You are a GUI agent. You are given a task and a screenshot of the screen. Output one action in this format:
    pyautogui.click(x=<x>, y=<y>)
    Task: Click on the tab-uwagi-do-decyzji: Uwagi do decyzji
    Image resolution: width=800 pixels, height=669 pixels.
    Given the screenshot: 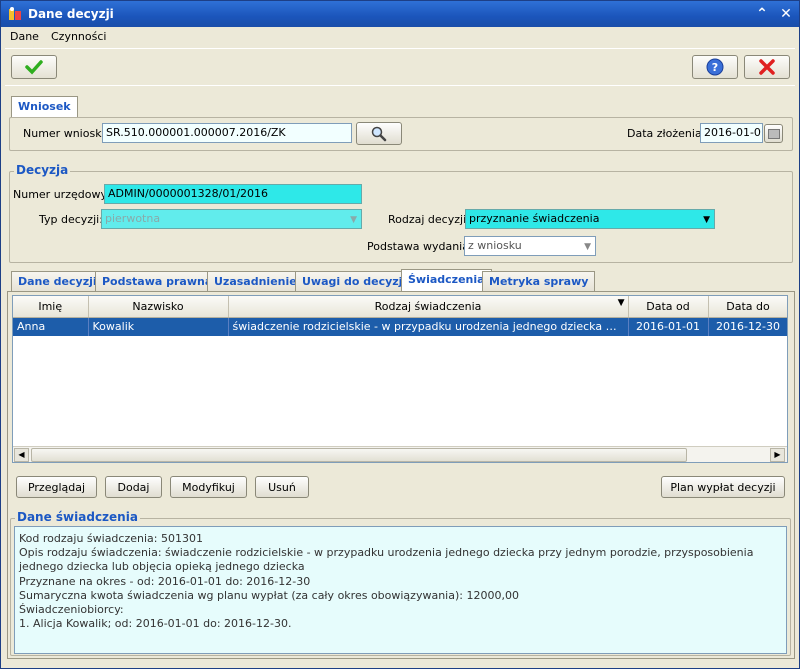 What is the action you would take?
    pyautogui.click(x=354, y=281)
    